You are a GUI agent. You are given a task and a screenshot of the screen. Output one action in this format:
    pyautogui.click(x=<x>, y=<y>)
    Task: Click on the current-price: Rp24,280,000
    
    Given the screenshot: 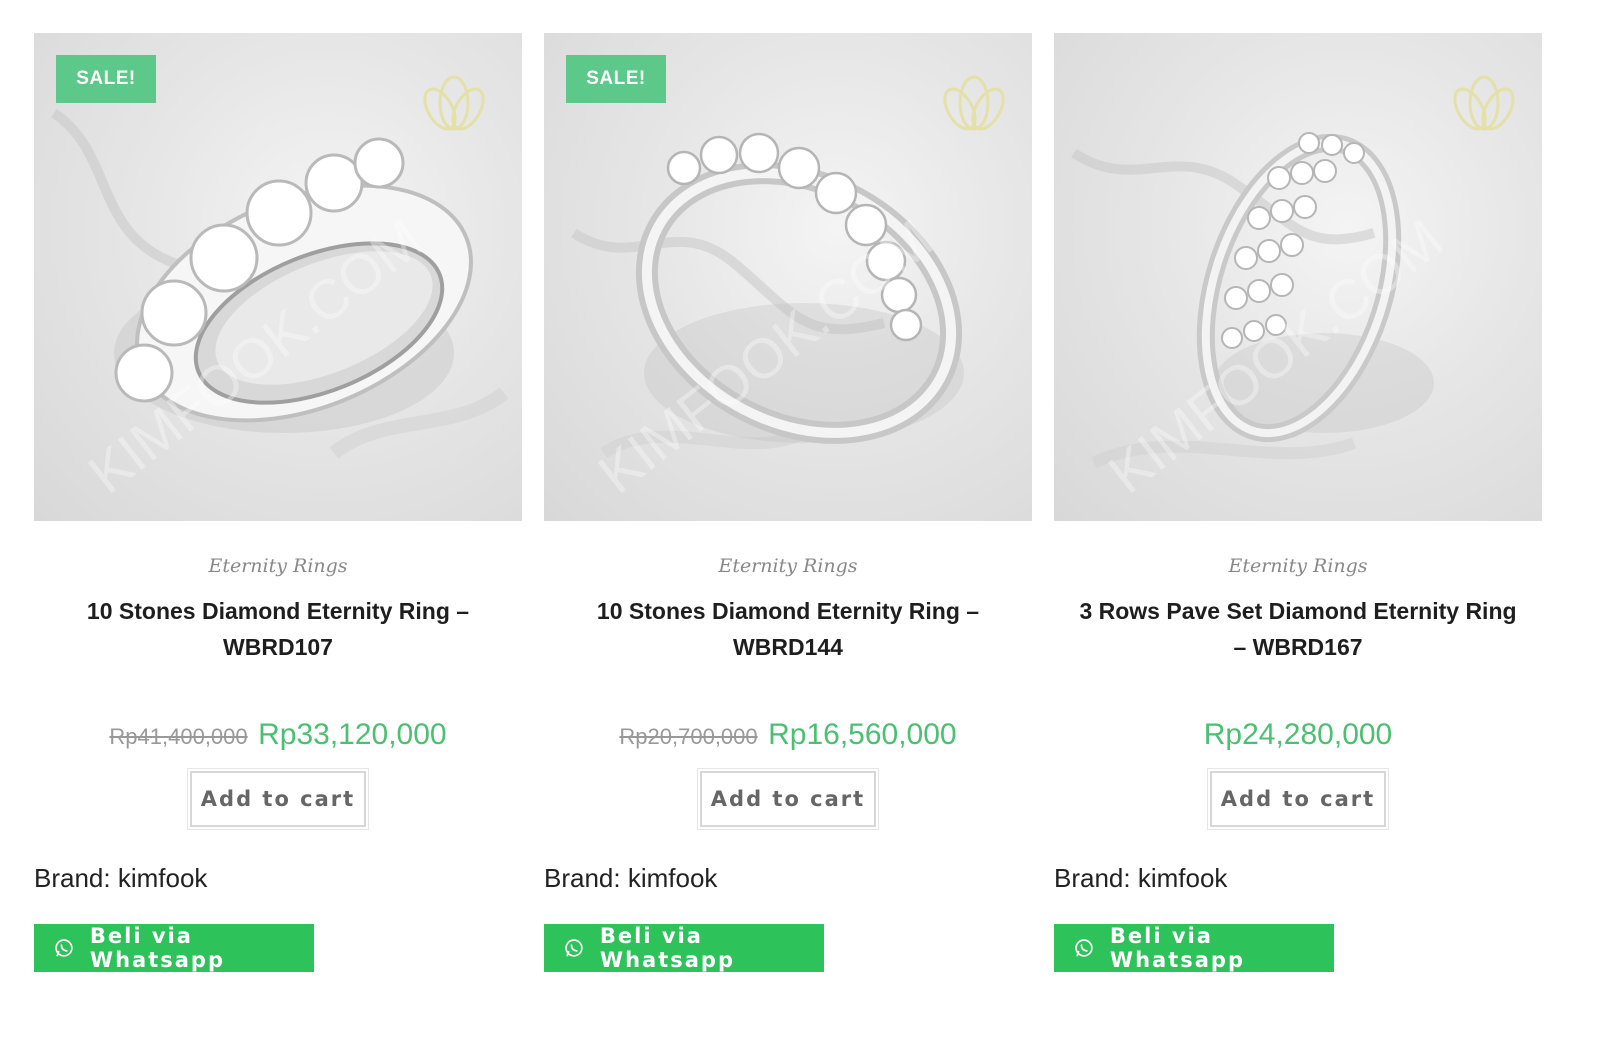 What is the action you would take?
    pyautogui.click(x=1298, y=734)
    